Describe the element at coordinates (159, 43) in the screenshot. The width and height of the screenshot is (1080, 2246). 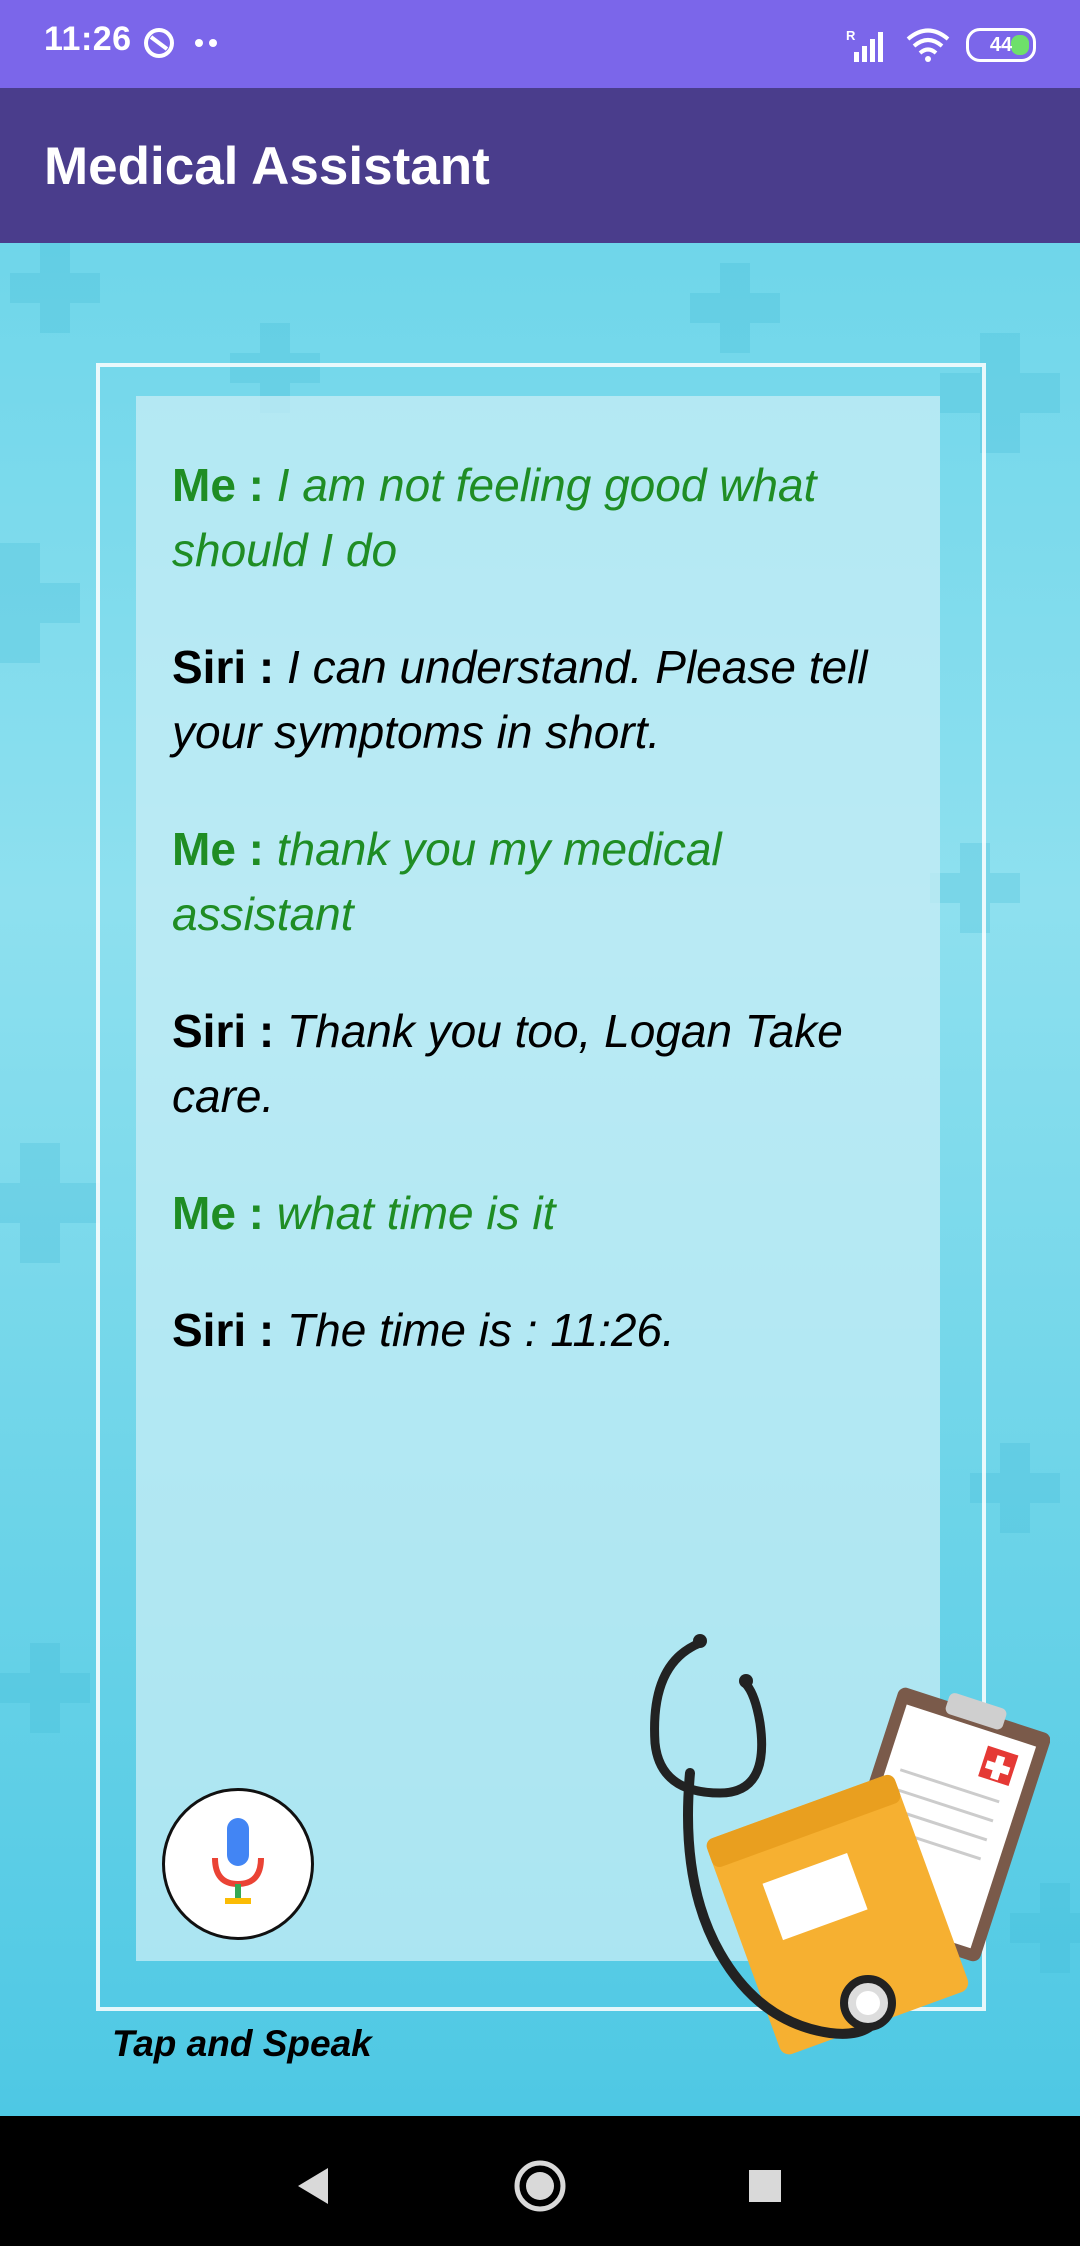
I see `do-not-disturb-icon` at that location.